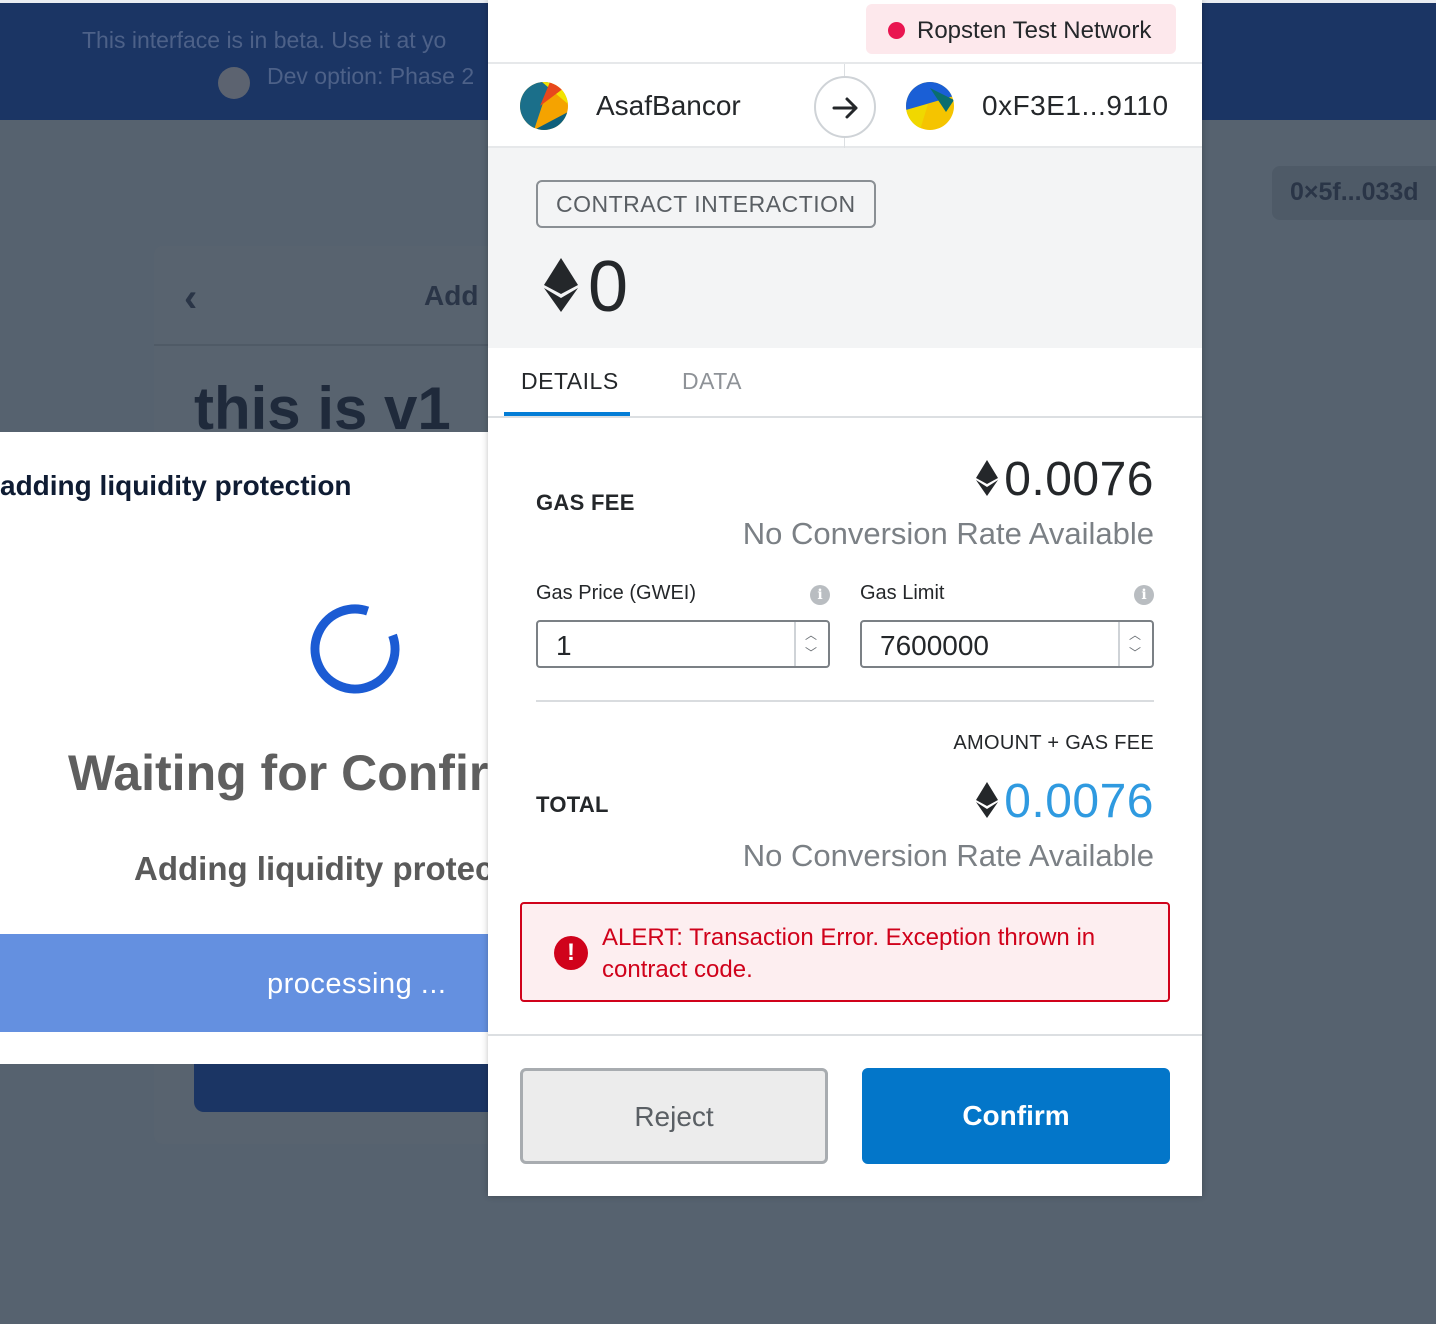 The height and width of the screenshot is (1324, 1436). What do you see at coordinates (845, 248) in the screenshot?
I see `transaction-summary: CONTRACT INTERACTION 0` at bounding box center [845, 248].